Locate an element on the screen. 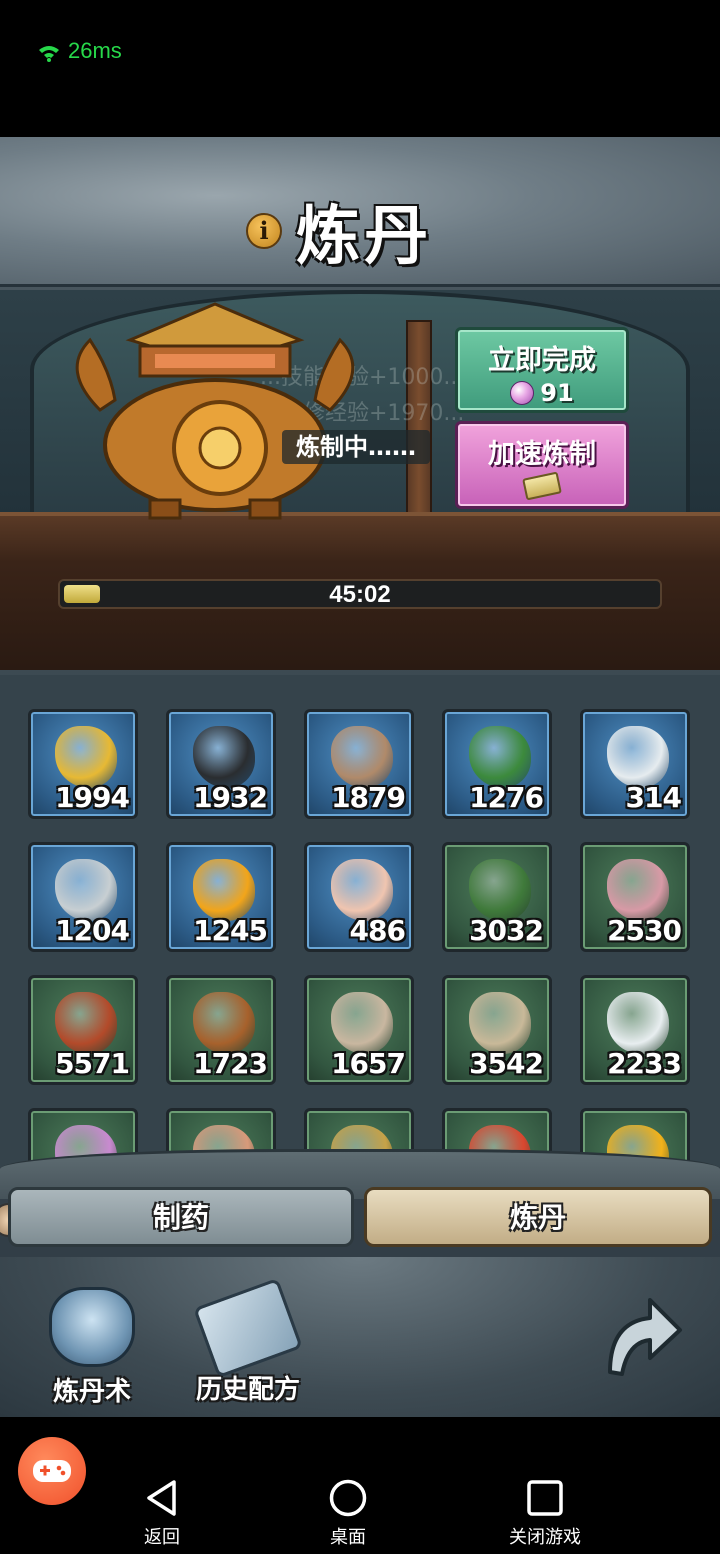 This screenshot has height=1554, width=720. shell-icon is located at coordinates (362, 890).